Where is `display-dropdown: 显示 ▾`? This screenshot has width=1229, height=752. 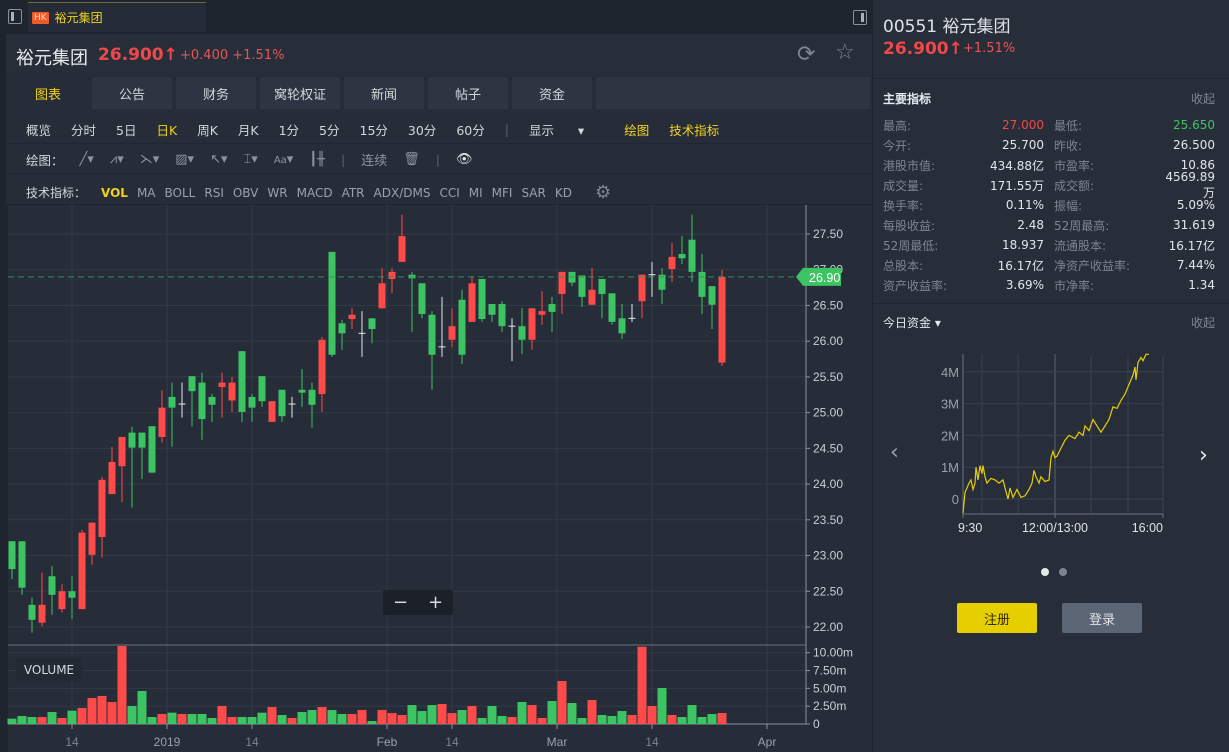
display-dropdown: 显示 ▾ is located at coordinates (566, 129).